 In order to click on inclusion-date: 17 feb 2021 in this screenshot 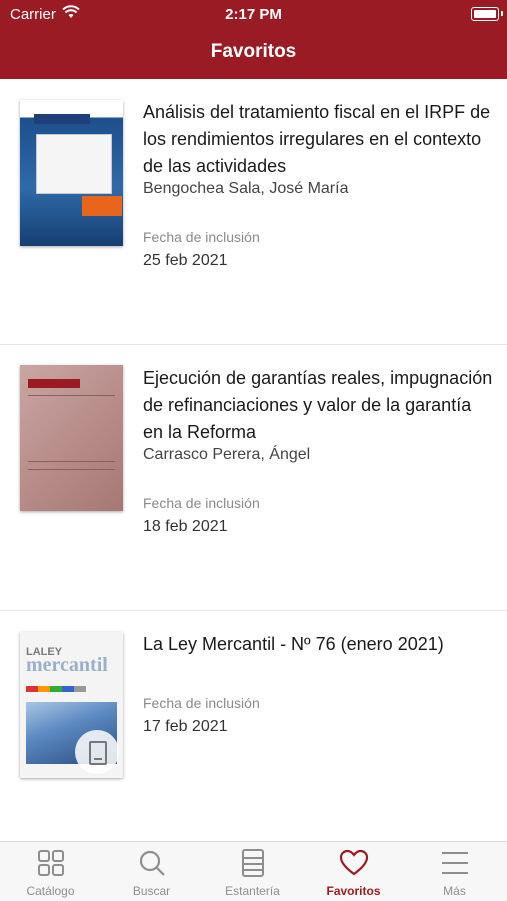, I will do `click(185, 726)`.